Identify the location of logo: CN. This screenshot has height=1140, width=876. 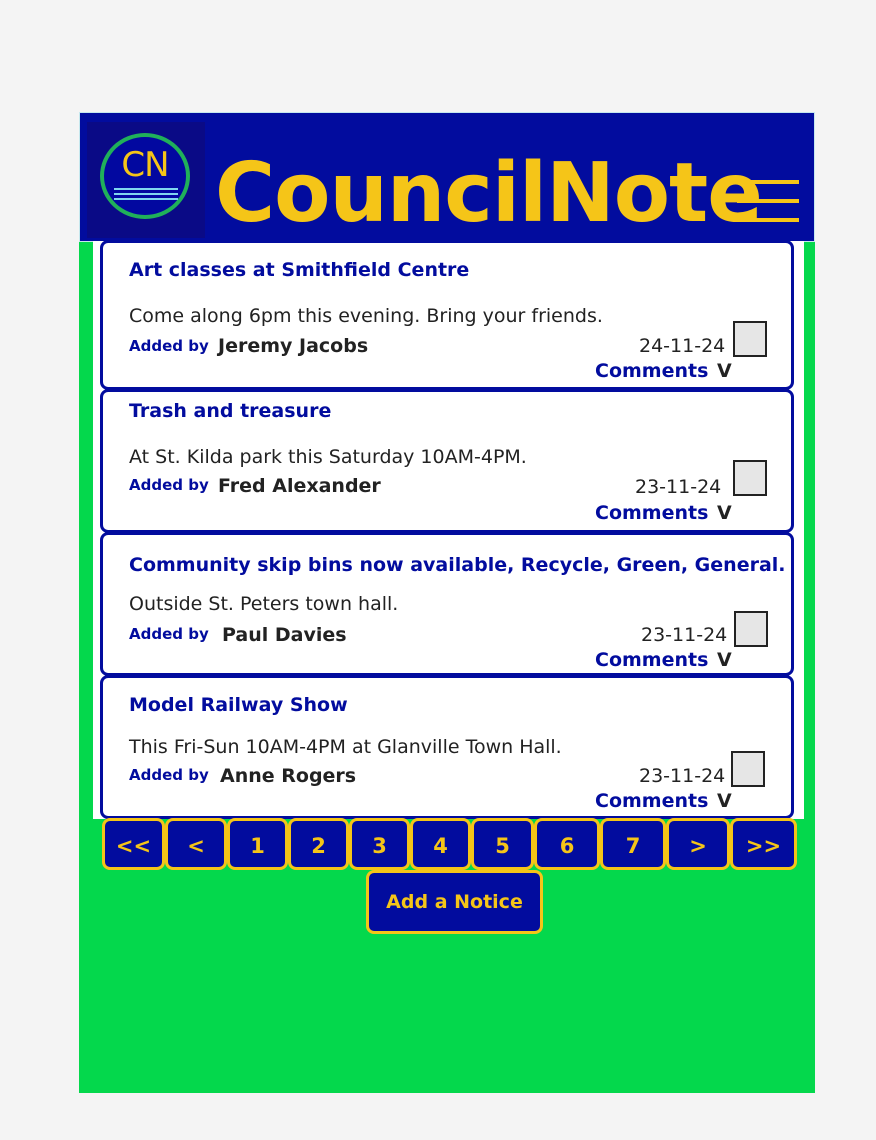
(146, 180).